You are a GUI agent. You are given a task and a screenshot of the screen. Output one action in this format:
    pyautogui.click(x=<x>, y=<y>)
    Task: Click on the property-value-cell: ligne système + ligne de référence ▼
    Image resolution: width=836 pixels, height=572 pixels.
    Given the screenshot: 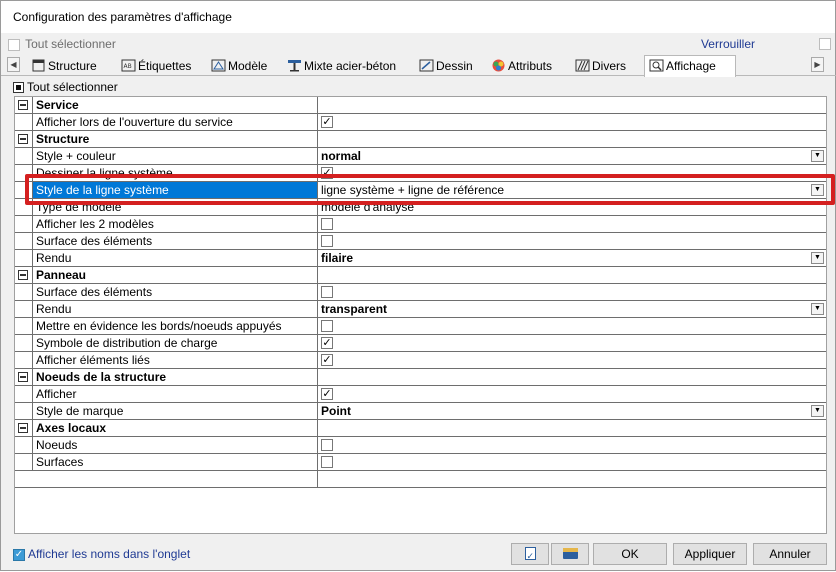 What is the action you would take?
    pyautogui.click(x=571, y=190)
    